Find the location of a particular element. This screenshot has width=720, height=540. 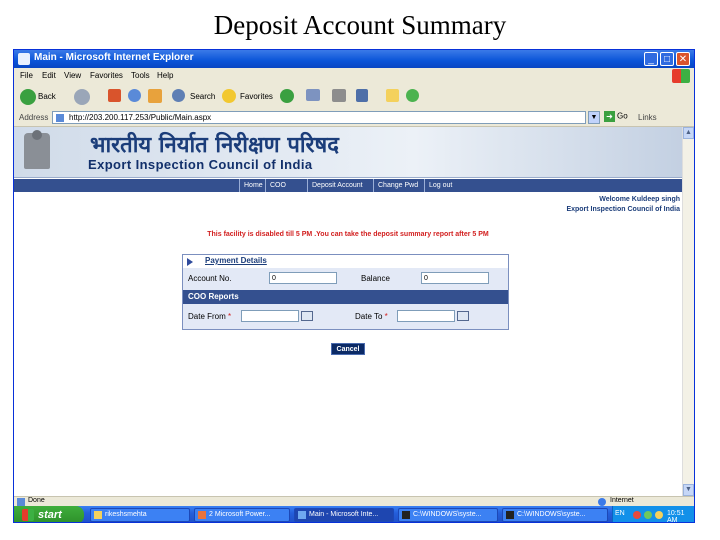

menu-tools: Tools is located at coordinates (140, 75).